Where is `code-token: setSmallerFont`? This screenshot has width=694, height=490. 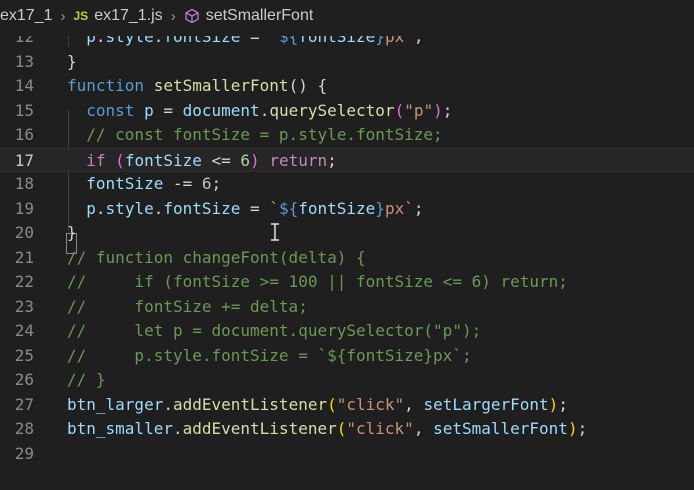
code-token: setSmallerFont is located at coordinates (221, 85).